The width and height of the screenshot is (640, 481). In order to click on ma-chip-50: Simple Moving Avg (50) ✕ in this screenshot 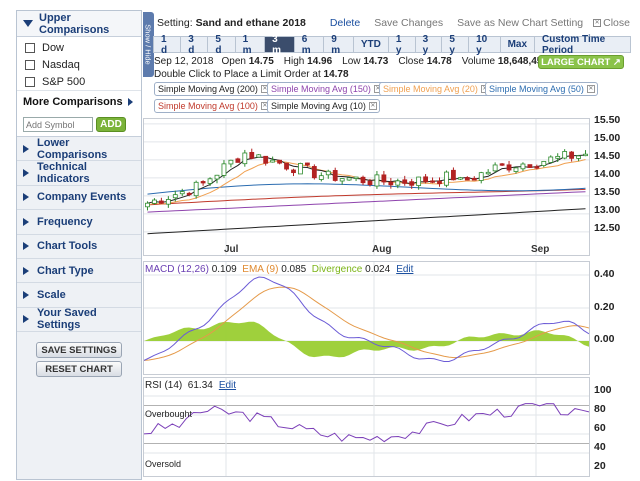, I will do `click(541, 89)`.